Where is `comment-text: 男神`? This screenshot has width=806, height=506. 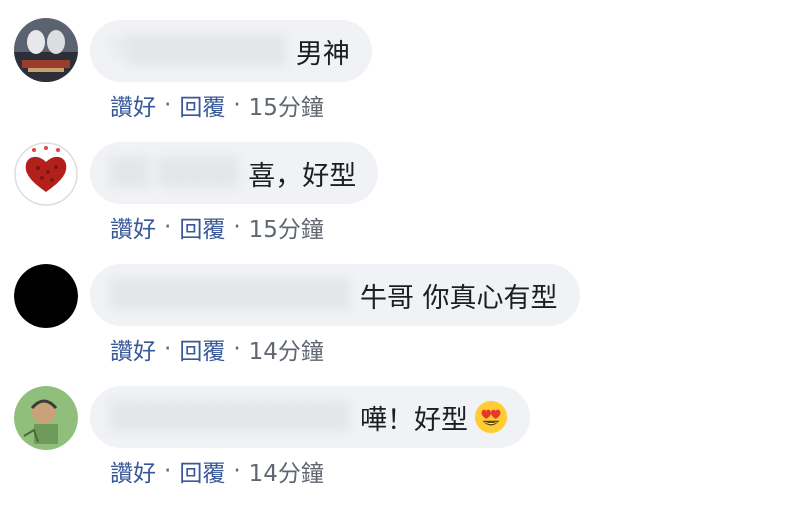 comment-text: 男神 is located at coordinates (322, 54).